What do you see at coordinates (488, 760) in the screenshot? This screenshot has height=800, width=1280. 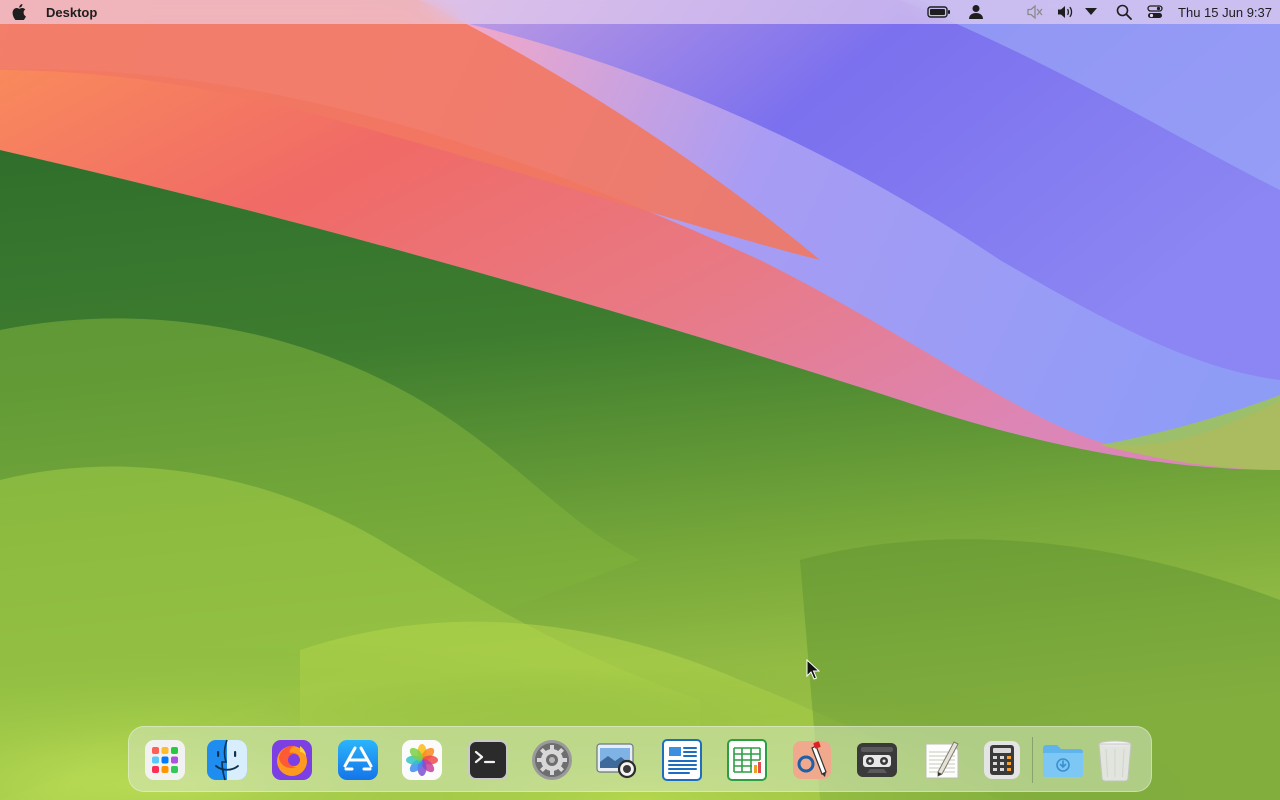 I see `terminal-icon` at bounding box center [488, 760].